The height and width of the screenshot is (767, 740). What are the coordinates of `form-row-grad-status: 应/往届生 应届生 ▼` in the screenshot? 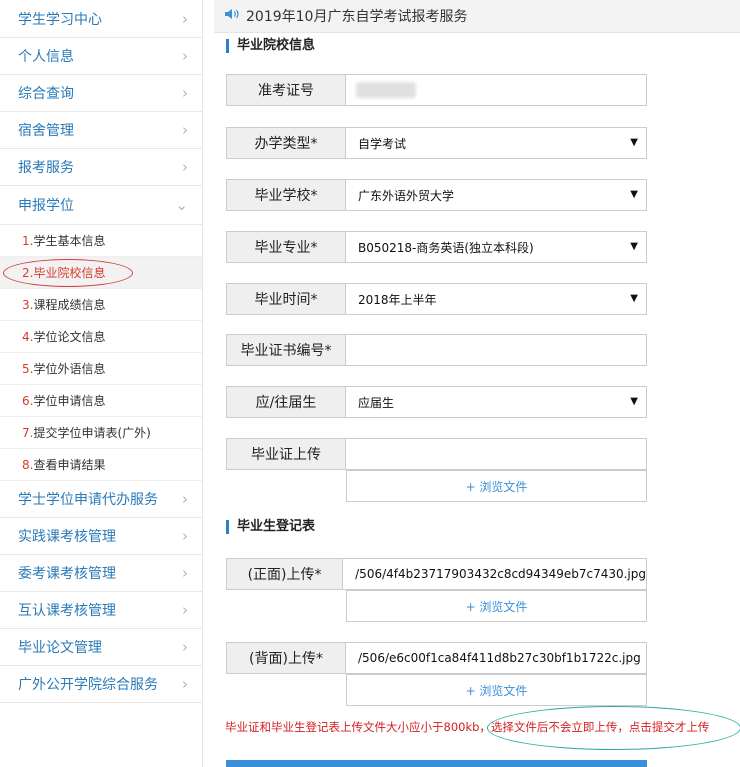 It's located at (436, 402).